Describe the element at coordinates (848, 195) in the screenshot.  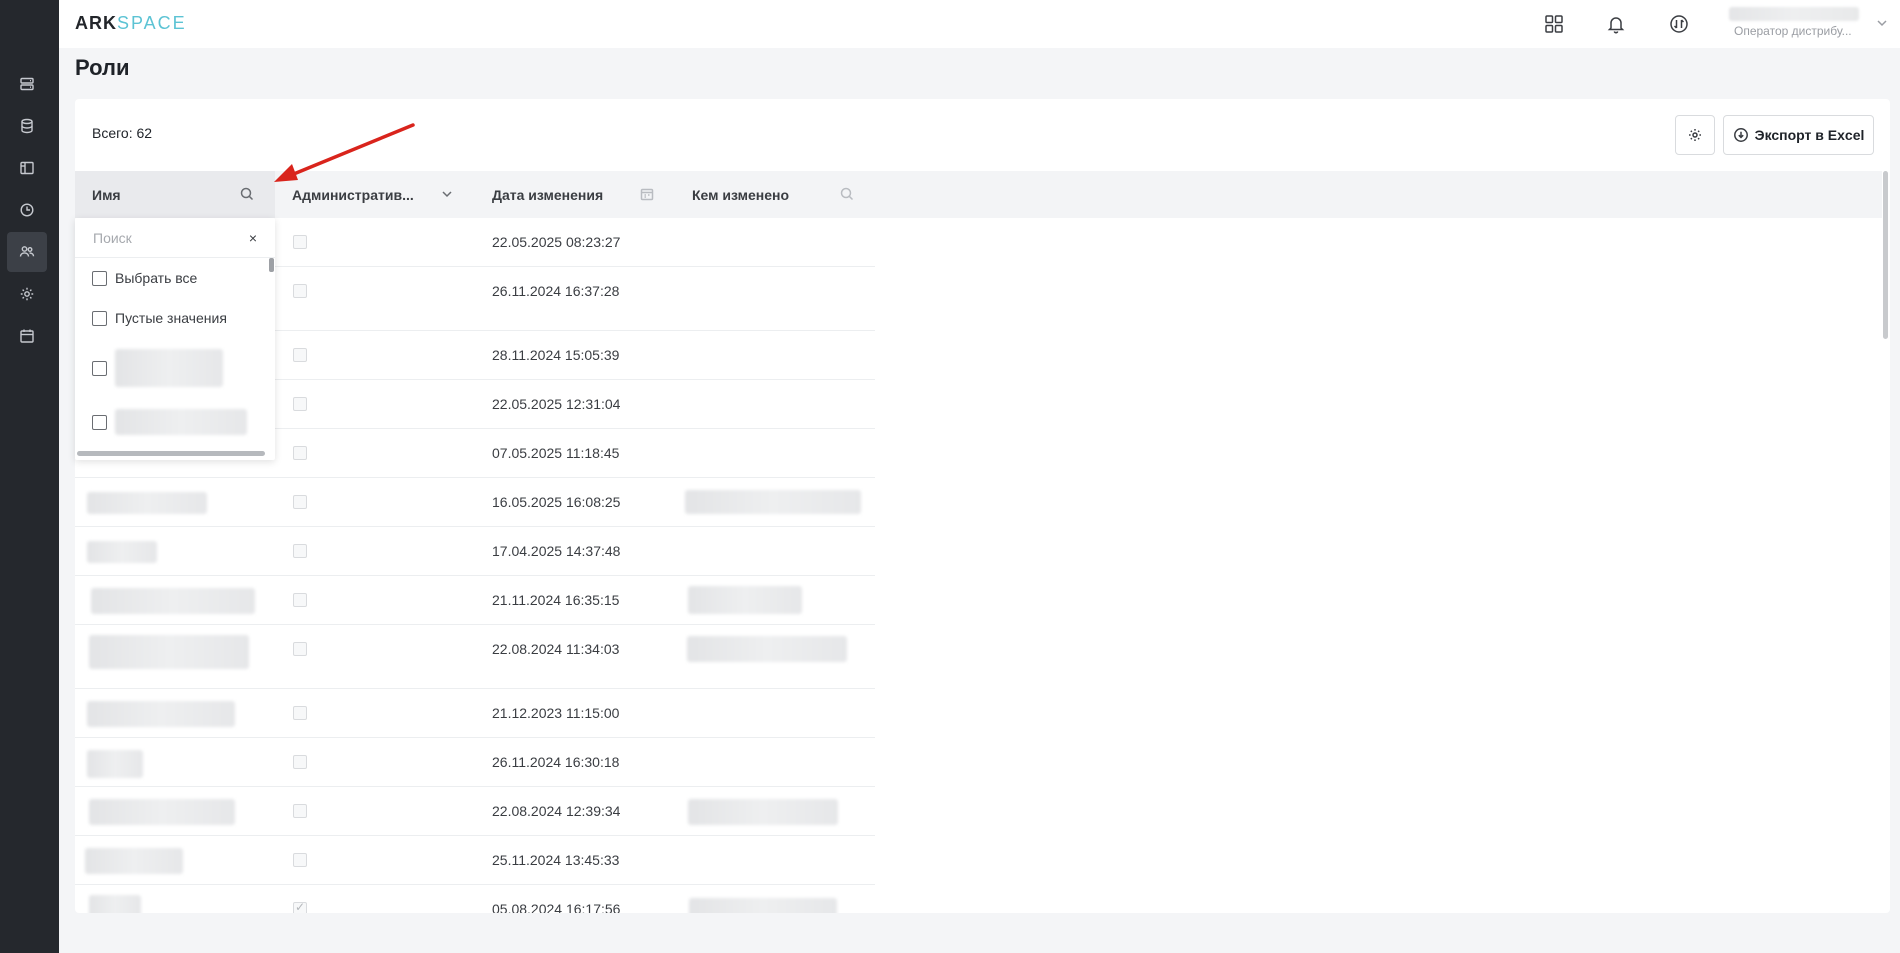
I see `changed-by-filter-button` at that location.